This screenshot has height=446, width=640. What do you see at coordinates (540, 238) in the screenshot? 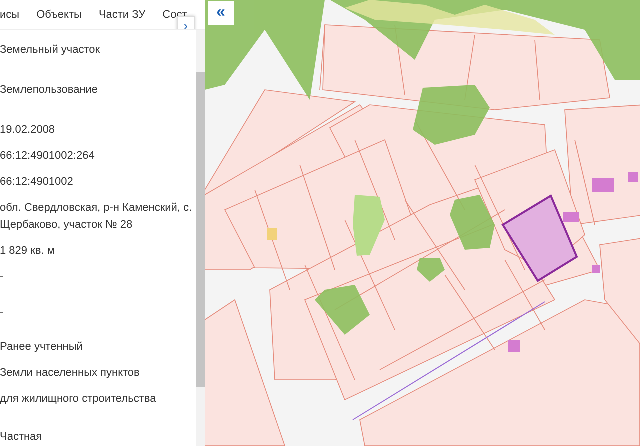
I see `highlighted-parcel` at bounding box center [540, 238].